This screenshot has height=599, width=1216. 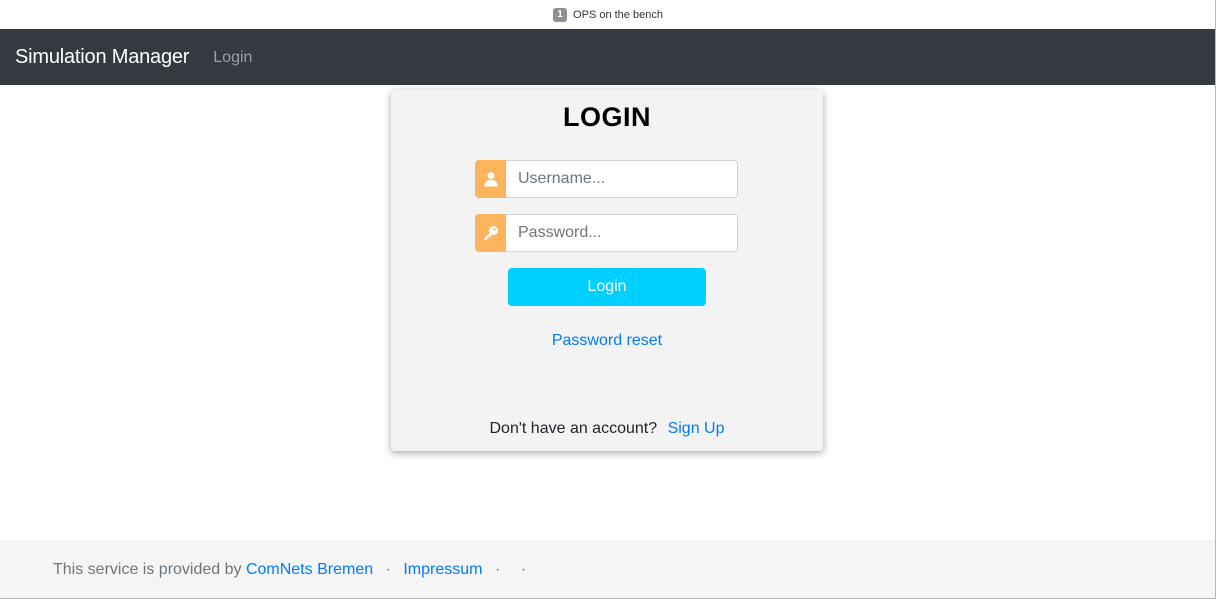 What do you see at coordinates (490, 179) in the screenshot?
I see `user-icon` at bounding box center [490, 179].